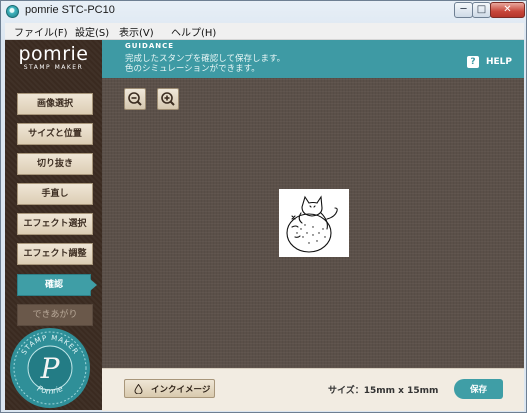  I want to click on maximize-button: □, so click(481, 10).